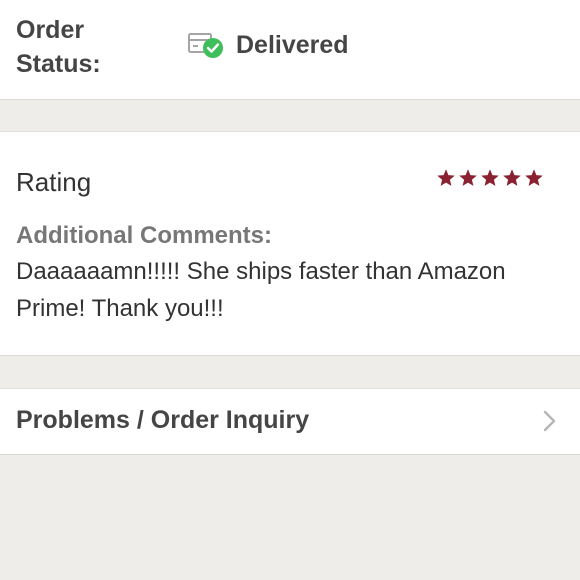 The height and width of the screenshot is (580, 580). I want to click on order-status-label-line2: Status:, so click(58, 64).